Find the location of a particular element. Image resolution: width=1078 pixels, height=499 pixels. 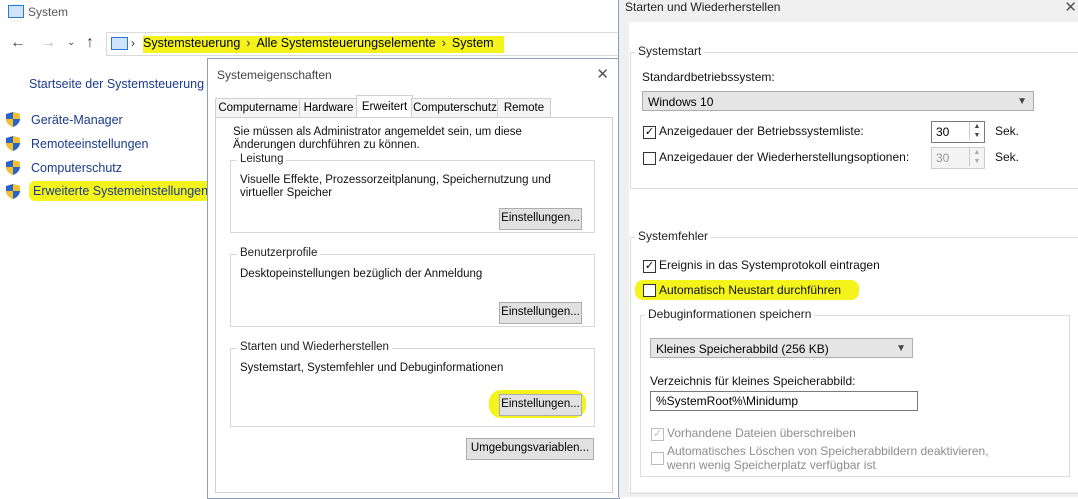

breadcrumb-item-alle-elemente: Alle Systemsteuerungselemente is located at coordinates (345, 43).